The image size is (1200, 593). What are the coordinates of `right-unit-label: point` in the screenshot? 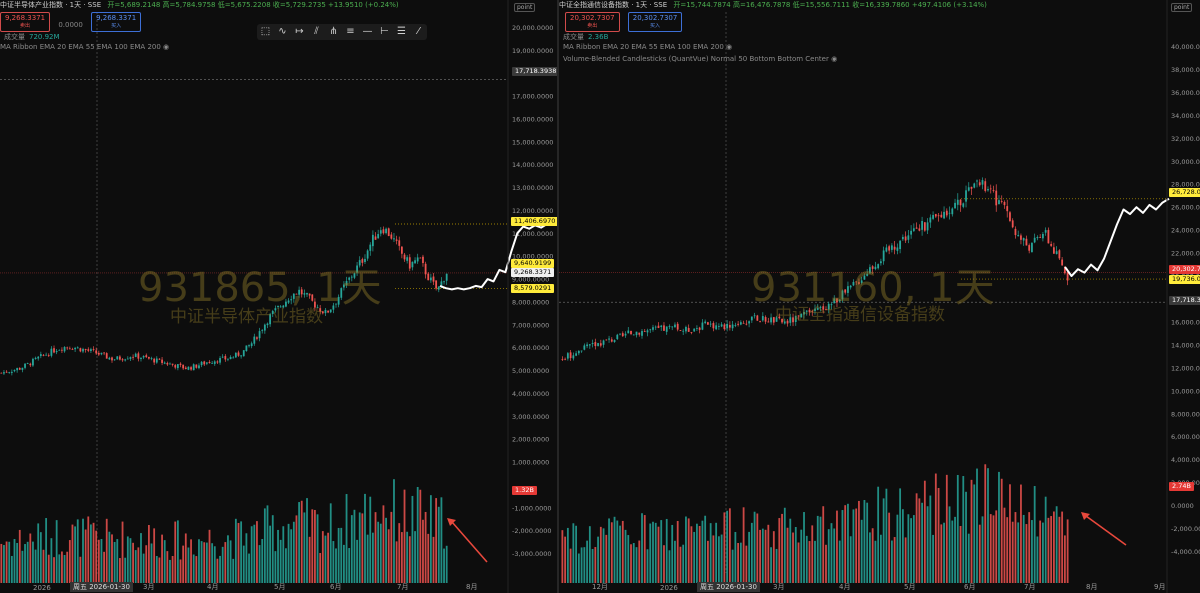 It's located at (1182, 7).